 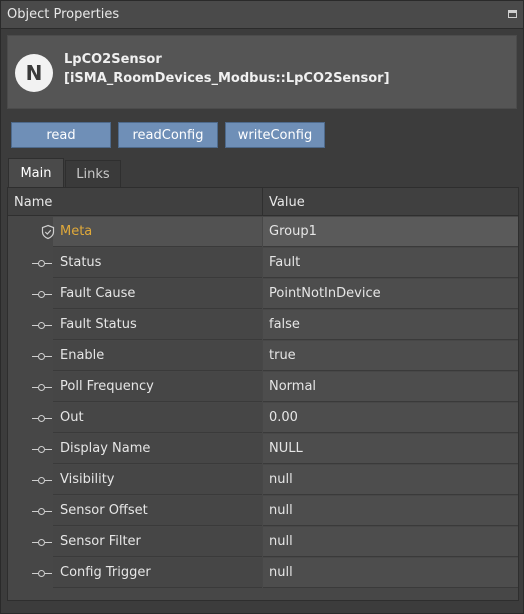 What do you see at coordinates (105, 572) in the screenshot?
I see `property-name: Config Trigger` at bounding box center [105, 572].